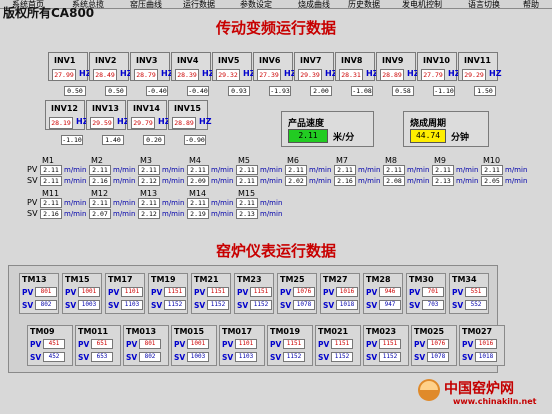 This screenshot has height=414, width=552. Describe the element at coordinates (51, 193) in the screenshot. I see `motor-name: M11` at that location.